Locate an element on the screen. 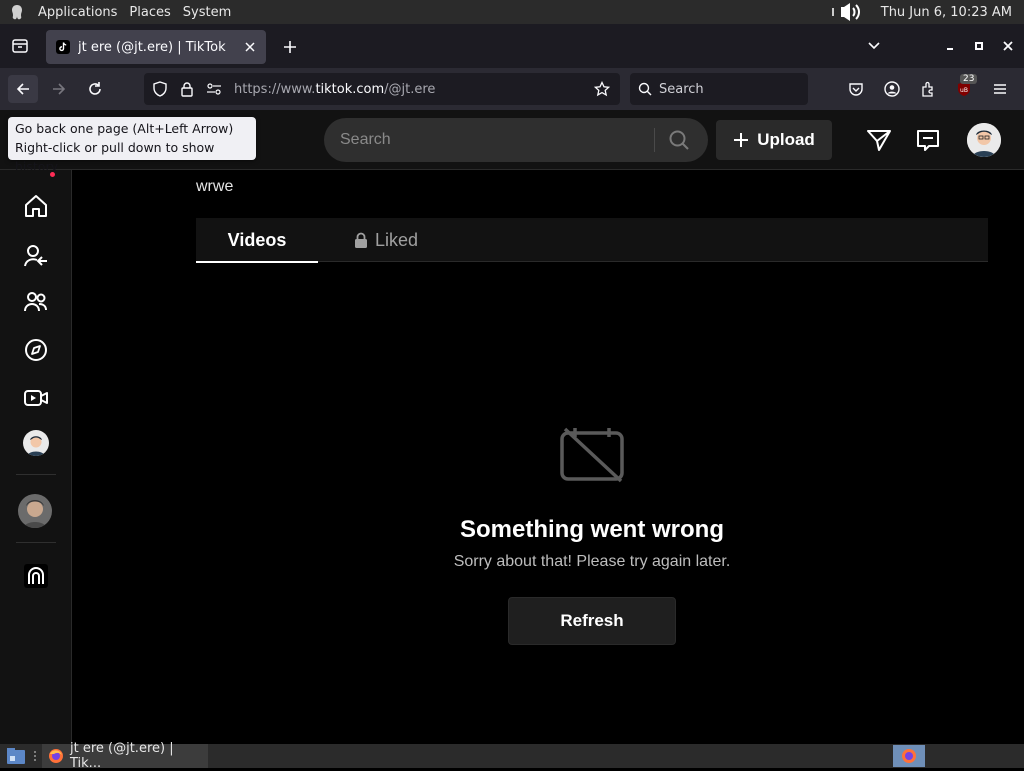  gnome-foot-icon is located at coordinates (17, 12).